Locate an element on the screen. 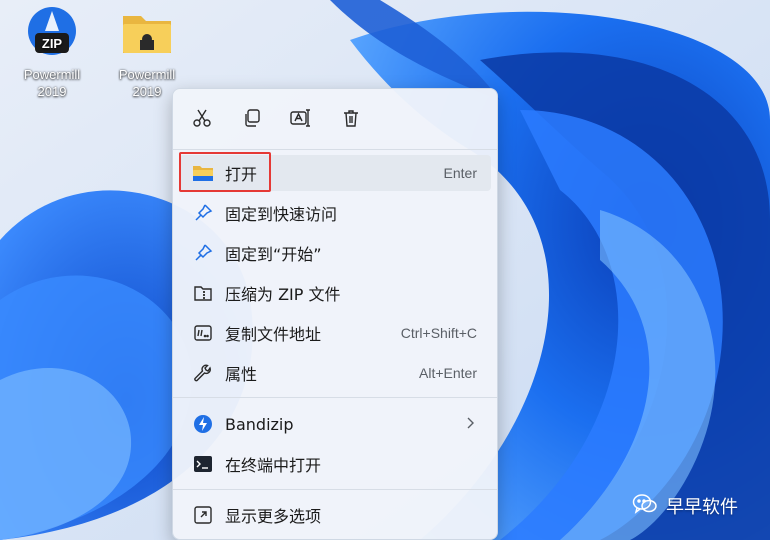 Image resolution: width=770 pixels, height=540 pixels. context-menu-toolbar is located at coordinates (335, 119).